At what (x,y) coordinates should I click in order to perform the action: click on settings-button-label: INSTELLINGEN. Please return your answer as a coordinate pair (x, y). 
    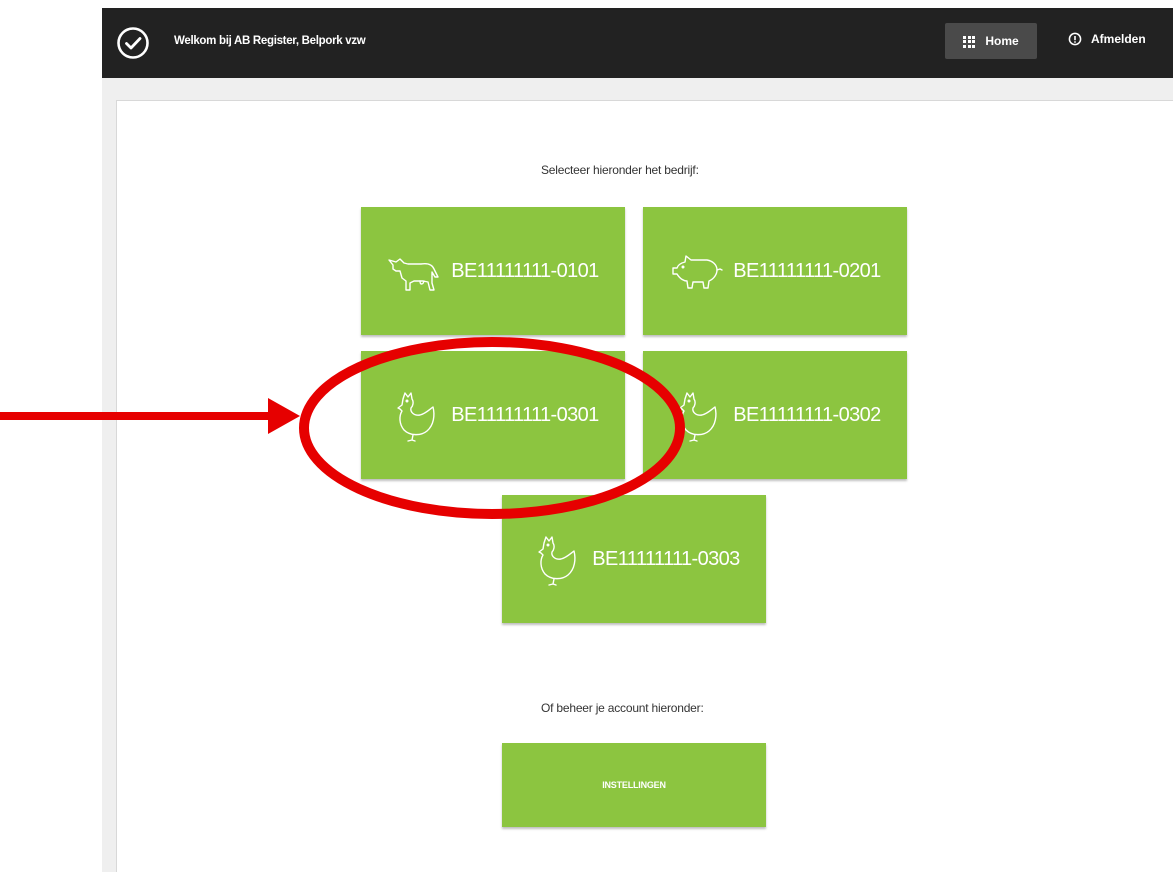
    Looking at the image, I should click on (634, 785).